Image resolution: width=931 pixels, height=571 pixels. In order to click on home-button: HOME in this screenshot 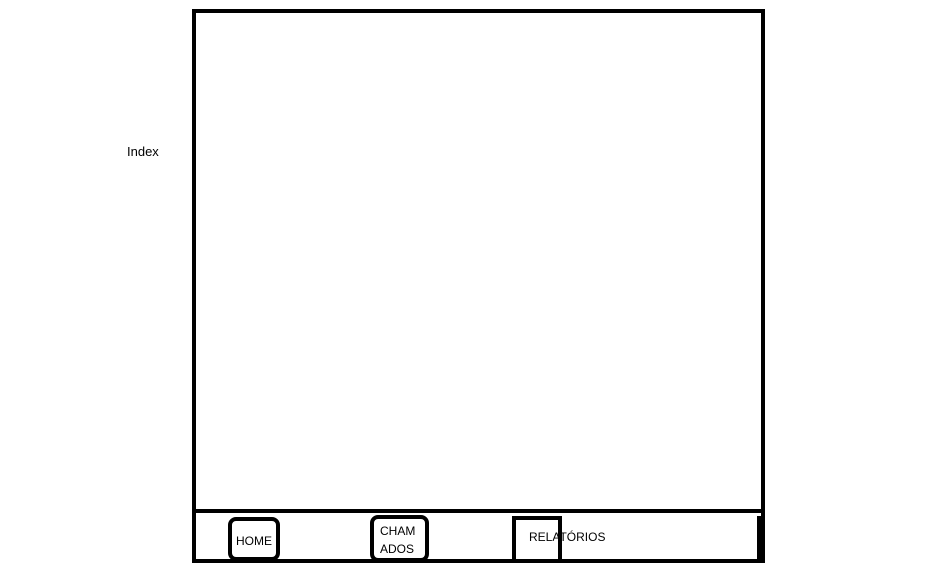, I will do `click(254, 539)`.